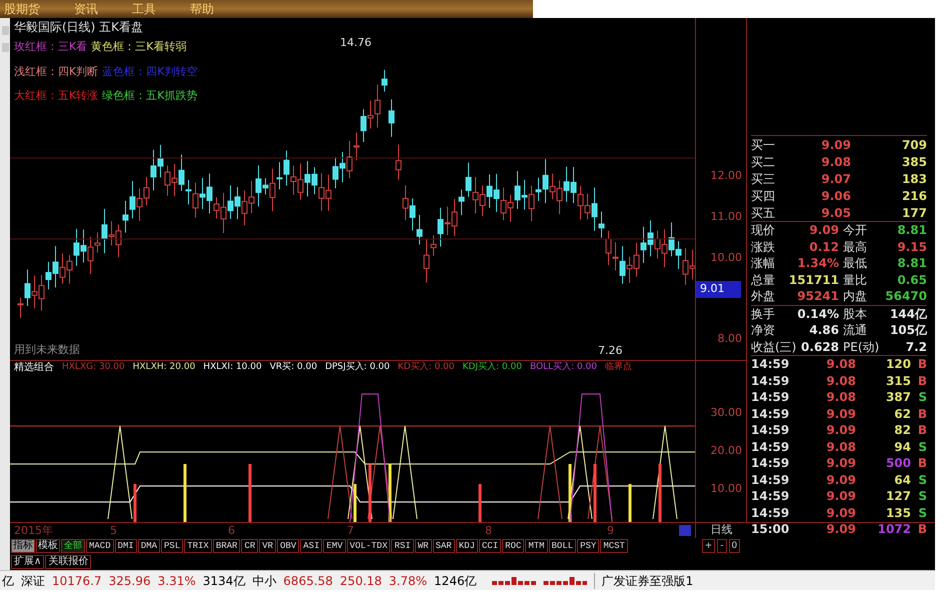 The width and height of the screenshot is (945, 609). Describe the element at coordinates (902, 480) in the screenshot. I see `trade-volume: 64` at that location.